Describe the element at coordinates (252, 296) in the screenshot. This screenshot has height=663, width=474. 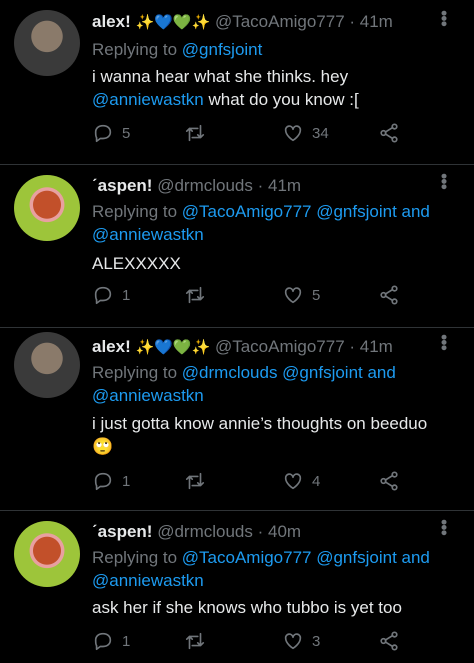
I see `tweet-actions: 1 5` at that location.